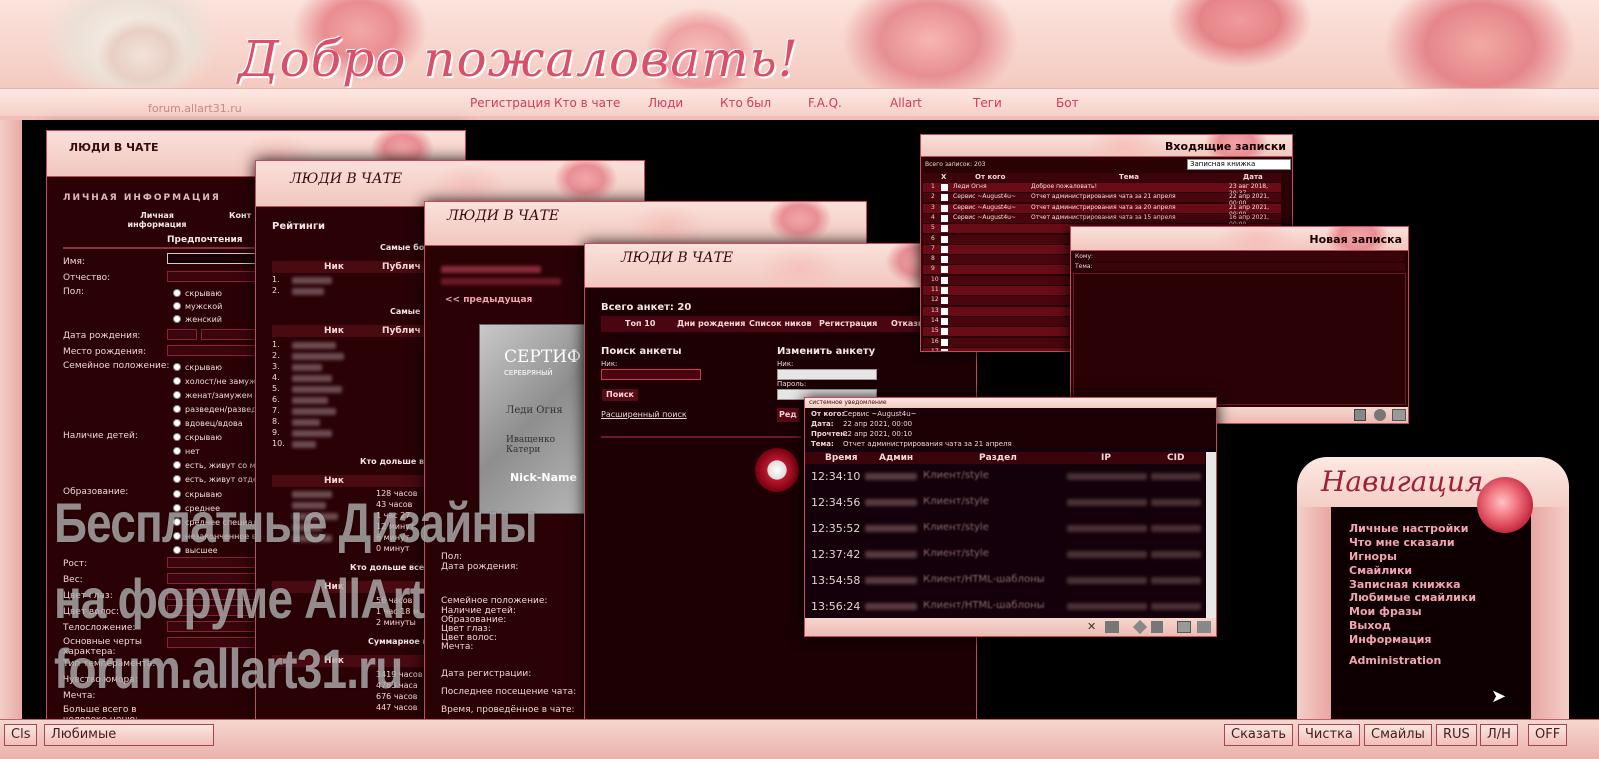  I want to click on off-button: OFF, so click(1548, 735).